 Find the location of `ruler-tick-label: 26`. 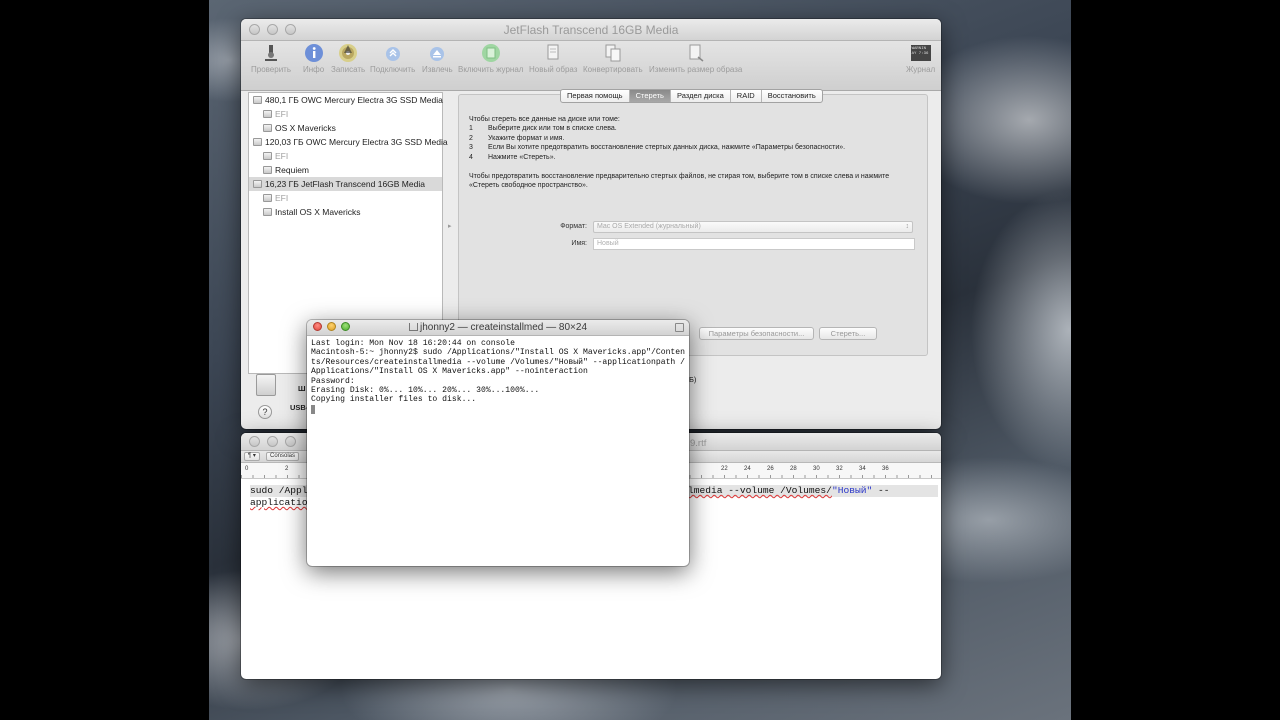

ruler-tick-label: 26 is located at coordinates (770, 469).